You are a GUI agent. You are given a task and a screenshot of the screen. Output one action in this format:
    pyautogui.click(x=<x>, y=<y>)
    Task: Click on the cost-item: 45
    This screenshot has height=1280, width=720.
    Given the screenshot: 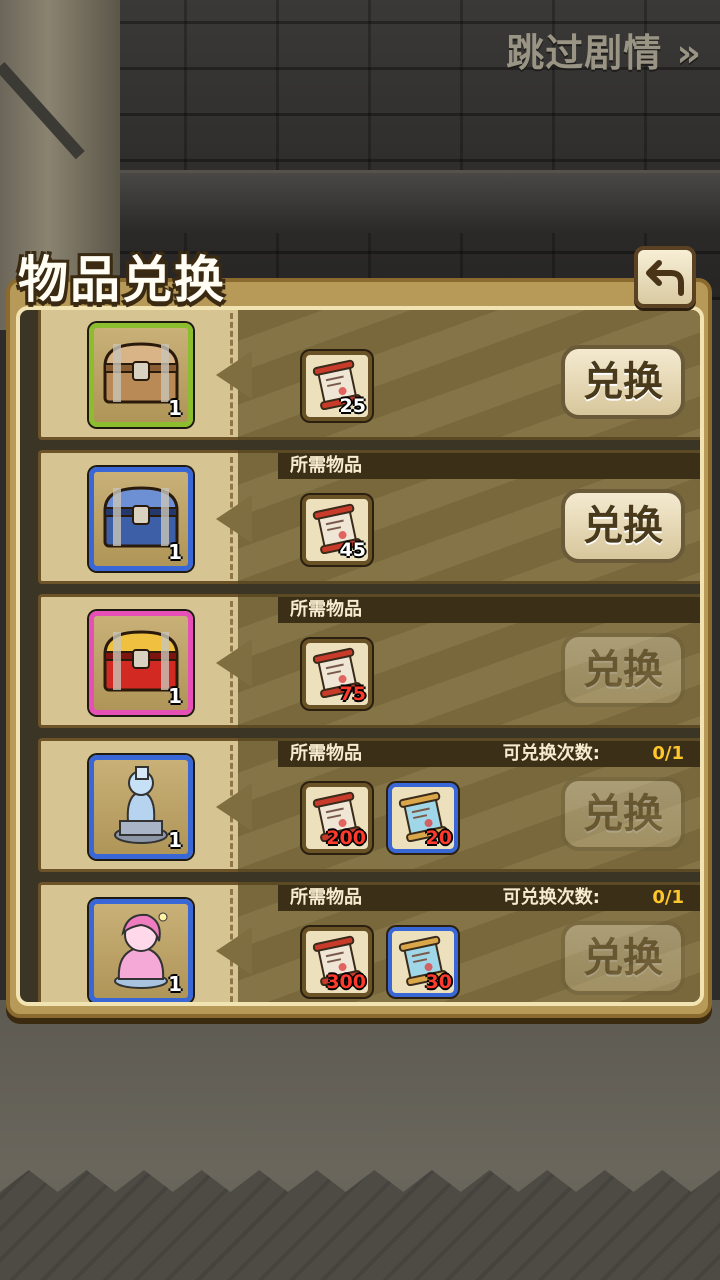 What is the action you would take?
    pyautogui.click(x=337, y=530)
    